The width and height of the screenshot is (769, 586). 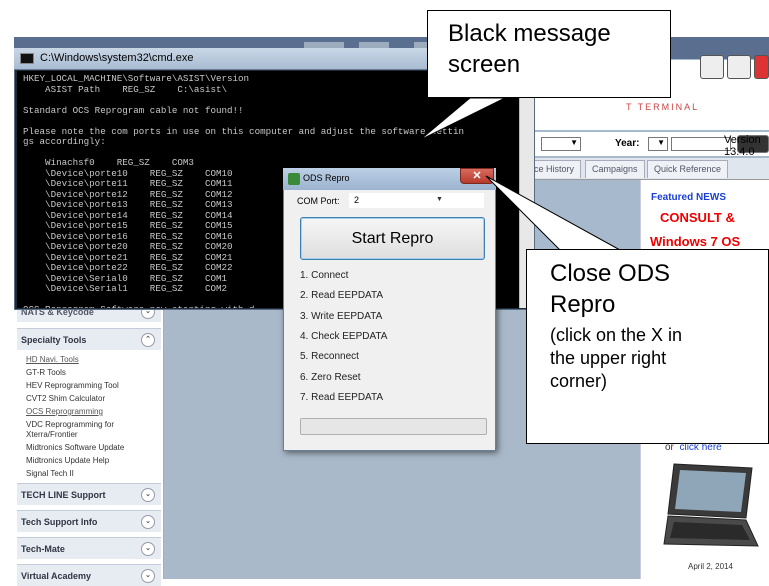 What do you see at coordinates (529, 49) in the screenshot?
I see `callout-black-screen-text: Black message screen` at bounding box center [529, 49].